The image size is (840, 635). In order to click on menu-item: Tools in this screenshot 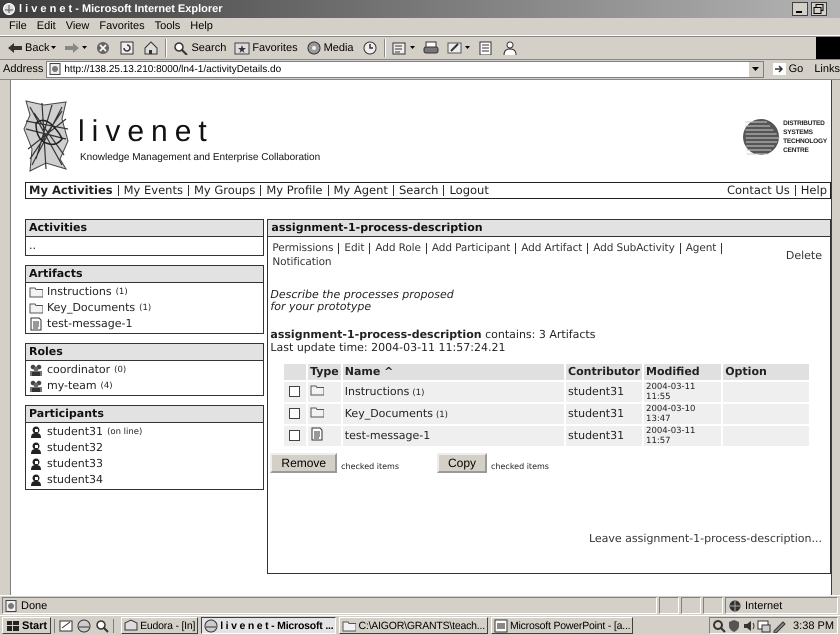, I will do `click(168, 26)`.